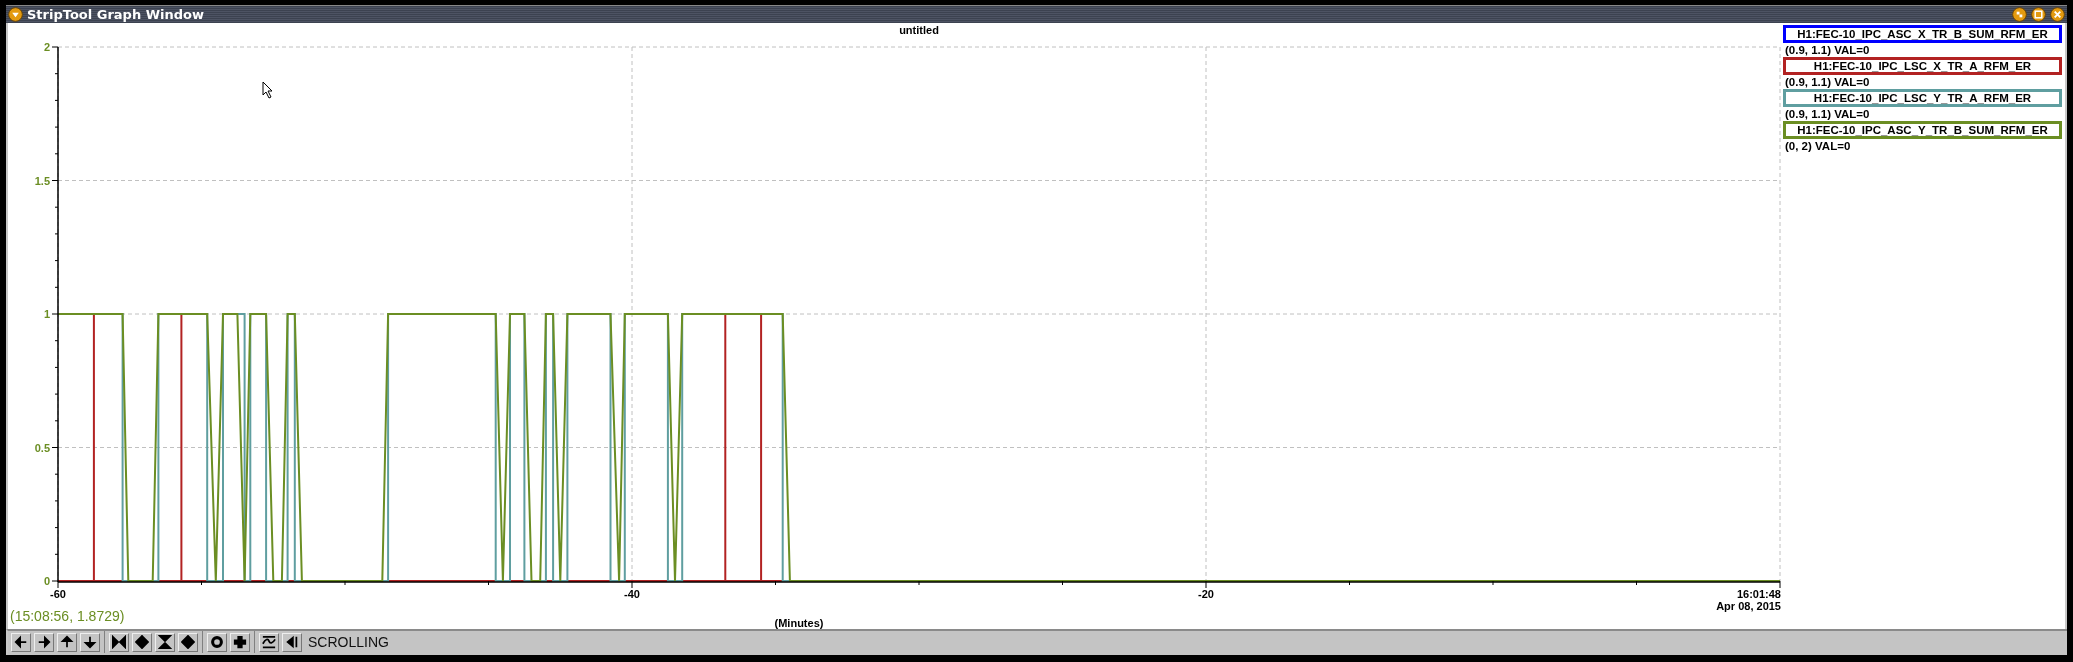  I want to click on y-tick-label: 1.5, so click(42, 180).